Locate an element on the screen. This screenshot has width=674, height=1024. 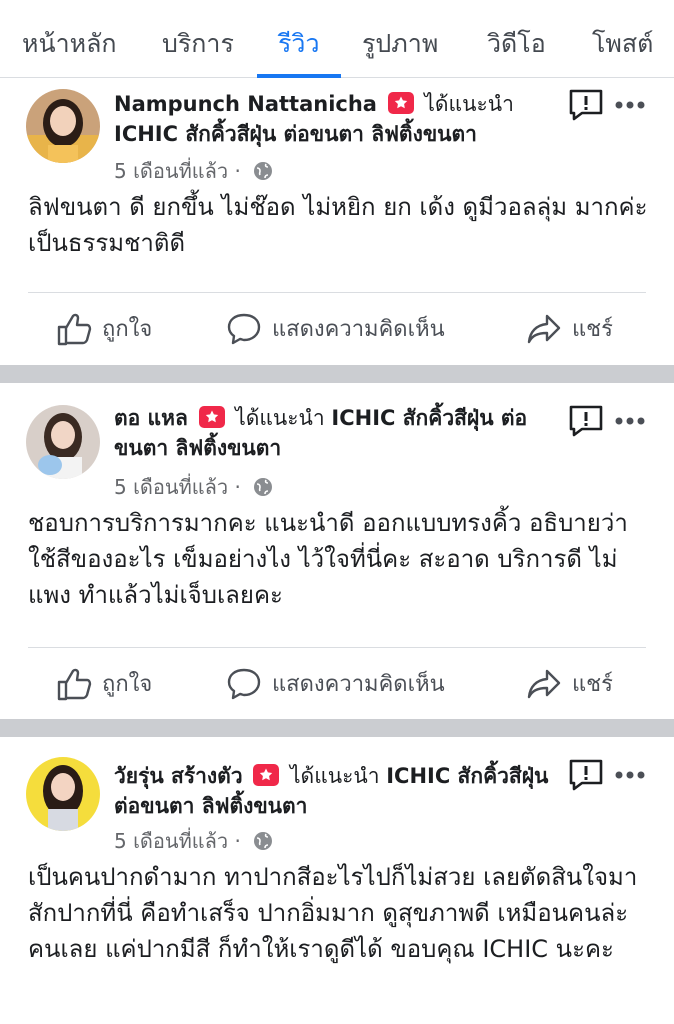
active-tab-indicator is located at coordinates (299, 76).